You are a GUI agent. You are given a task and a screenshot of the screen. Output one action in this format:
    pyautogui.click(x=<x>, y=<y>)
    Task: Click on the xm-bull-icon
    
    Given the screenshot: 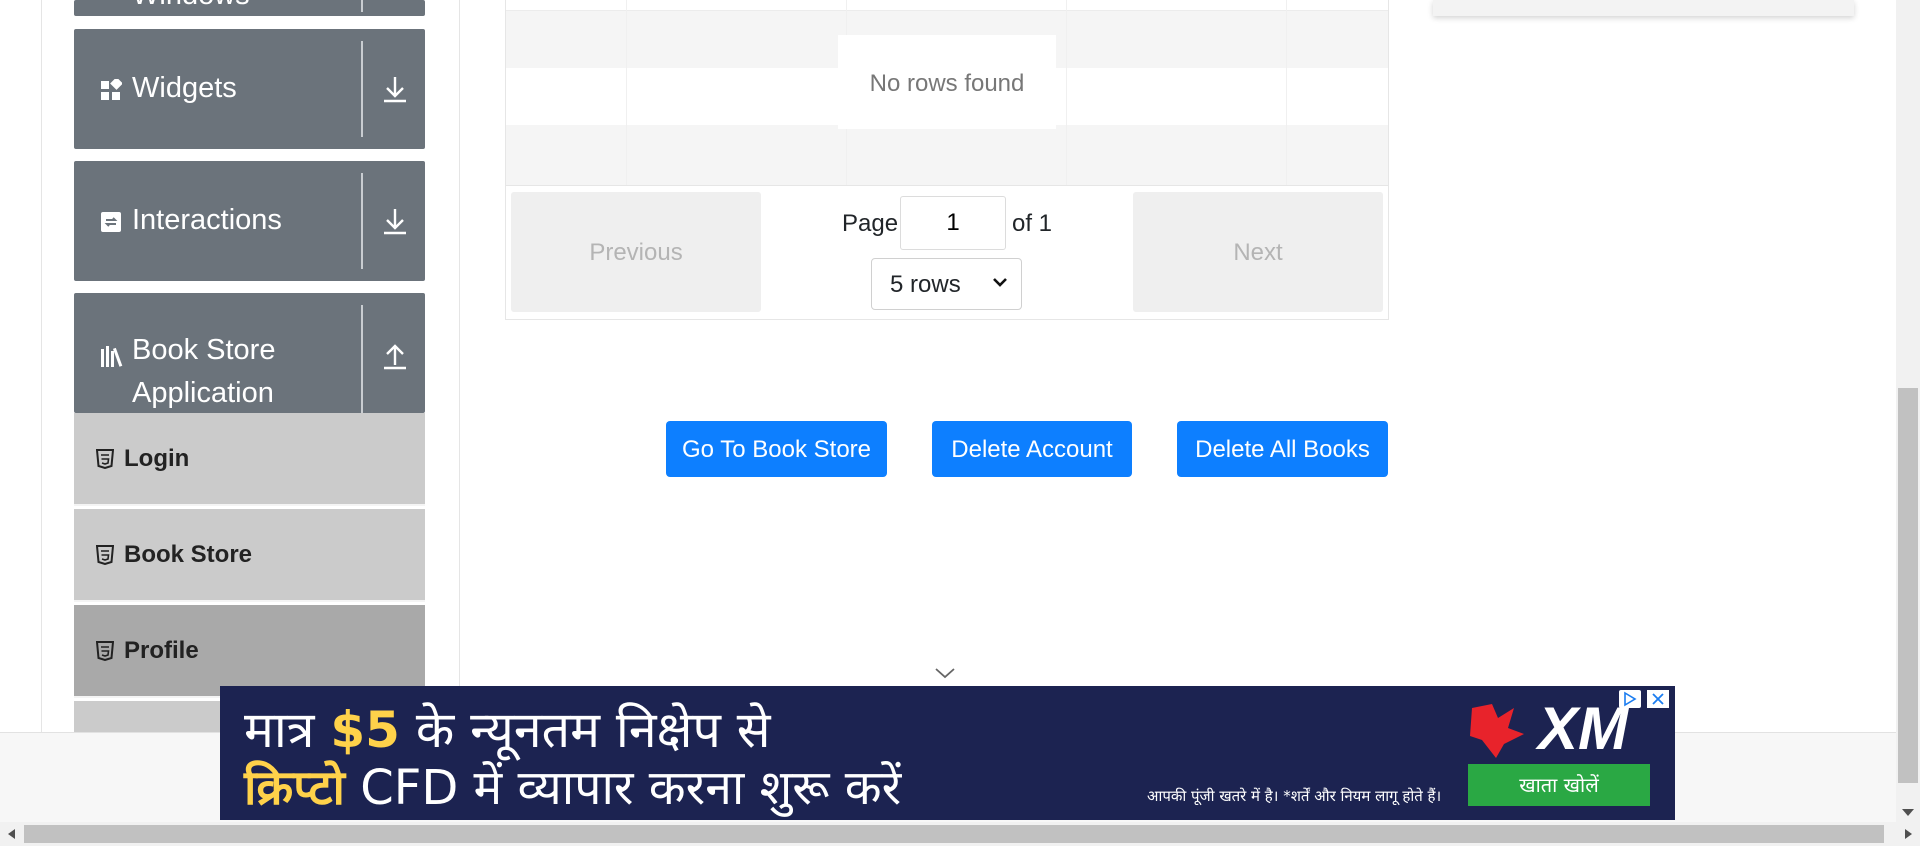 What is the action you would take?
    pyautogui.click(x=1497, y=731)
    